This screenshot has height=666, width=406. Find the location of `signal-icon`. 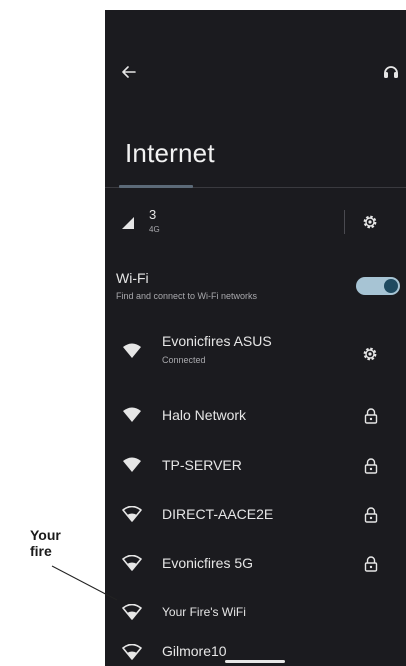

signal-icon is located at coordinates (128, 223).